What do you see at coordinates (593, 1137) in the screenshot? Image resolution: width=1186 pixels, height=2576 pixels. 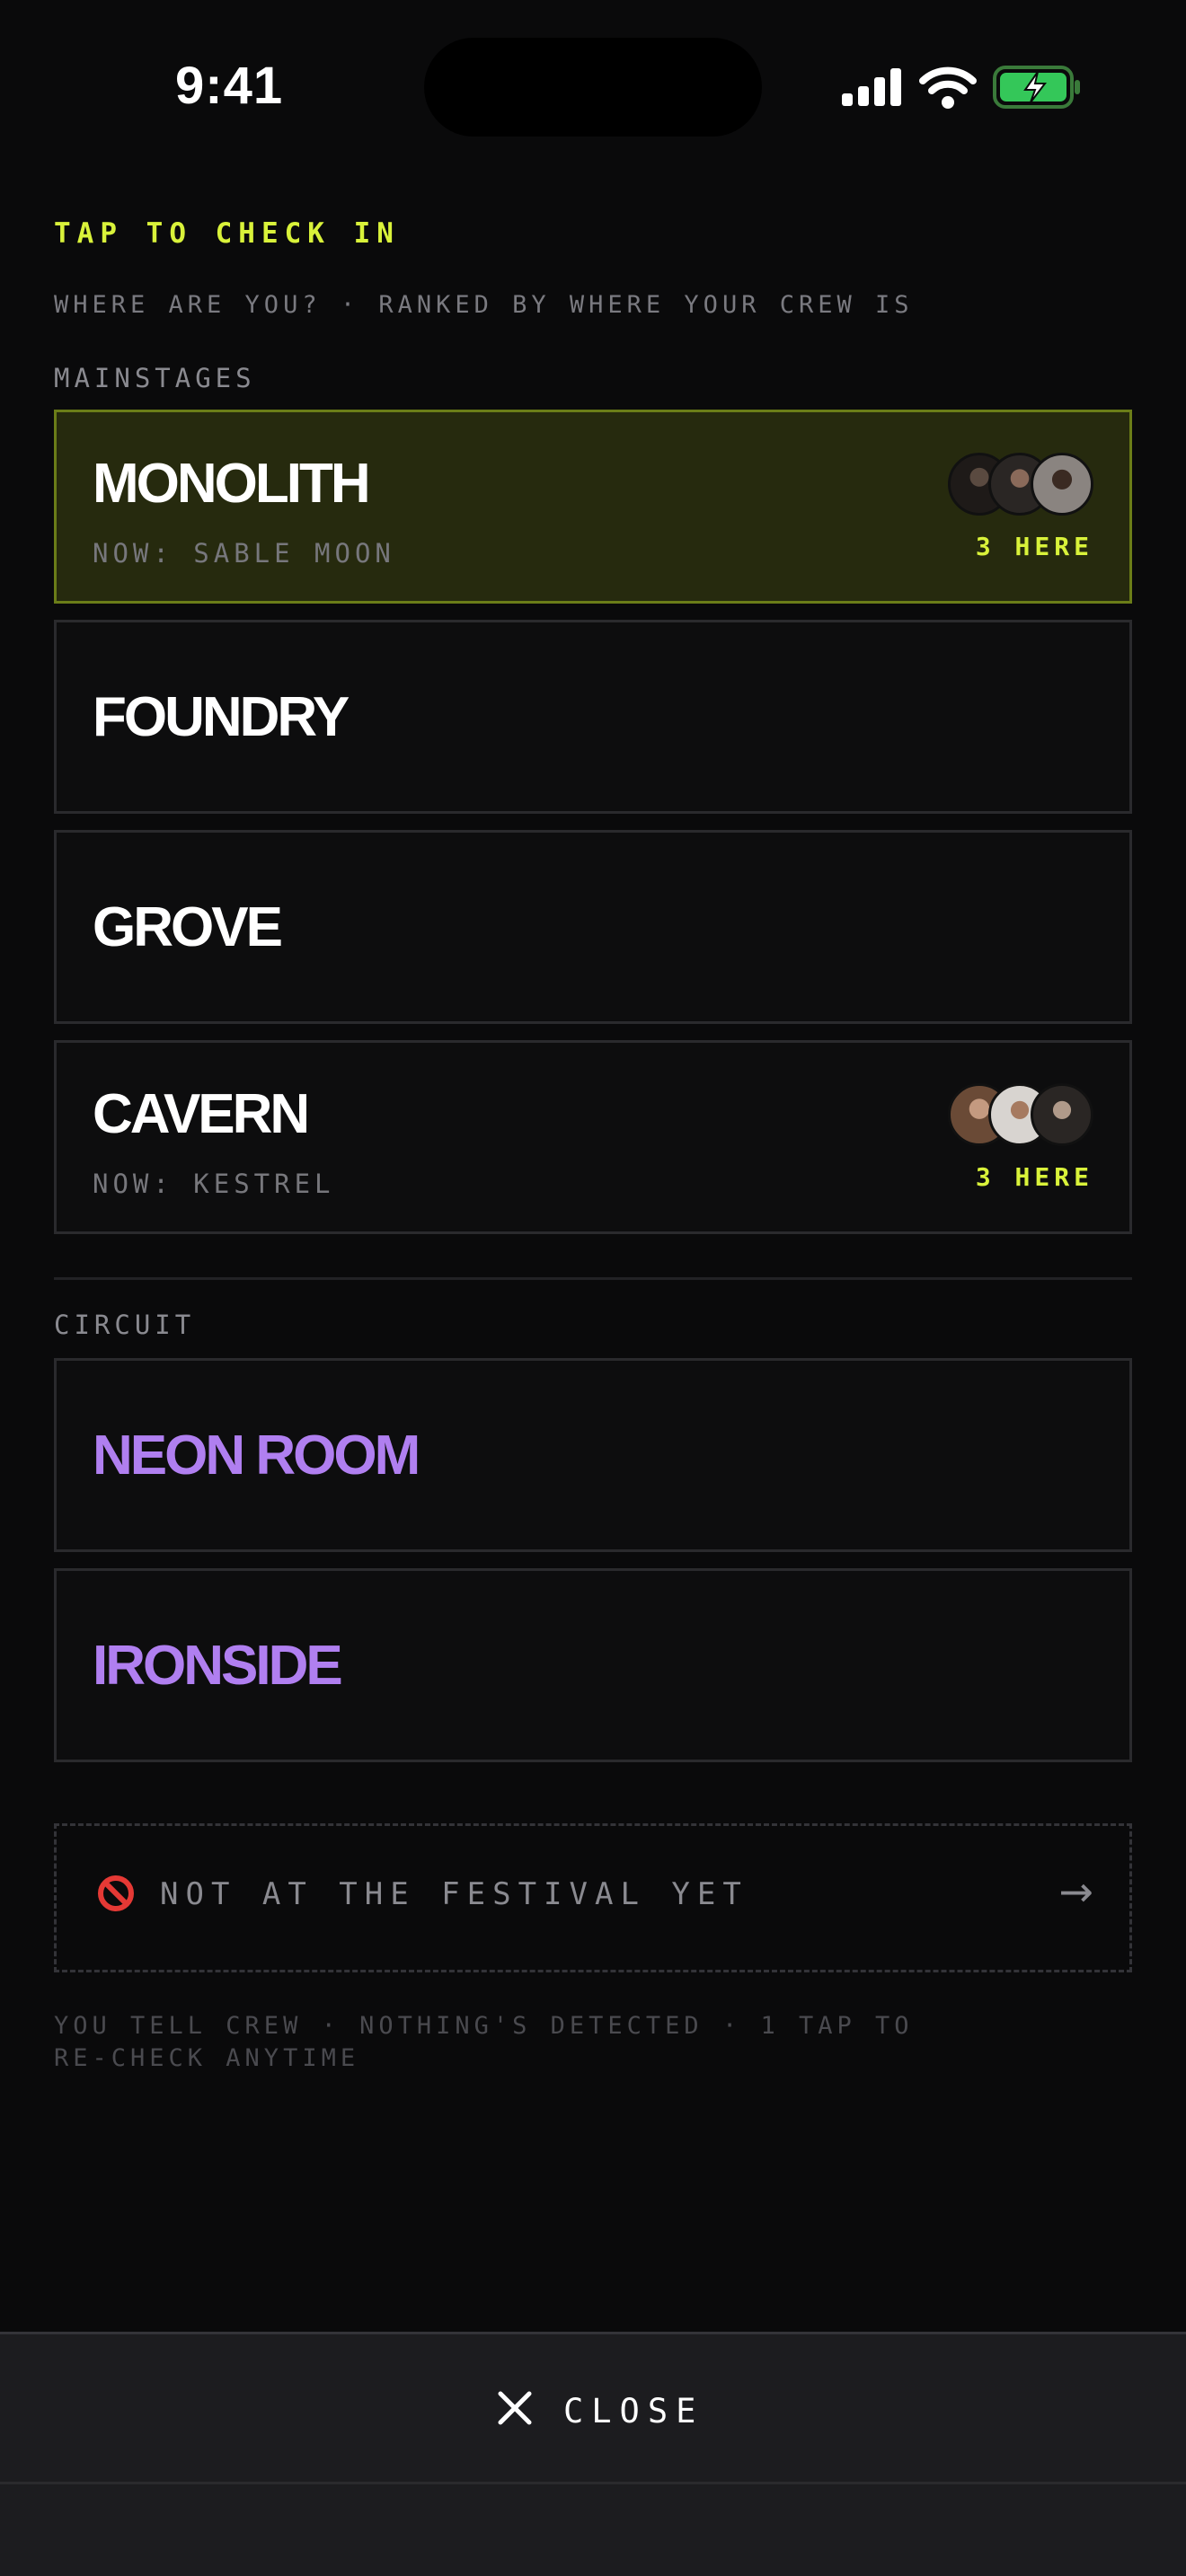 I see `stage-card-cavern: CAVERN NOW: KESTREL 3 HERE` at bounding box center [593, 1137].